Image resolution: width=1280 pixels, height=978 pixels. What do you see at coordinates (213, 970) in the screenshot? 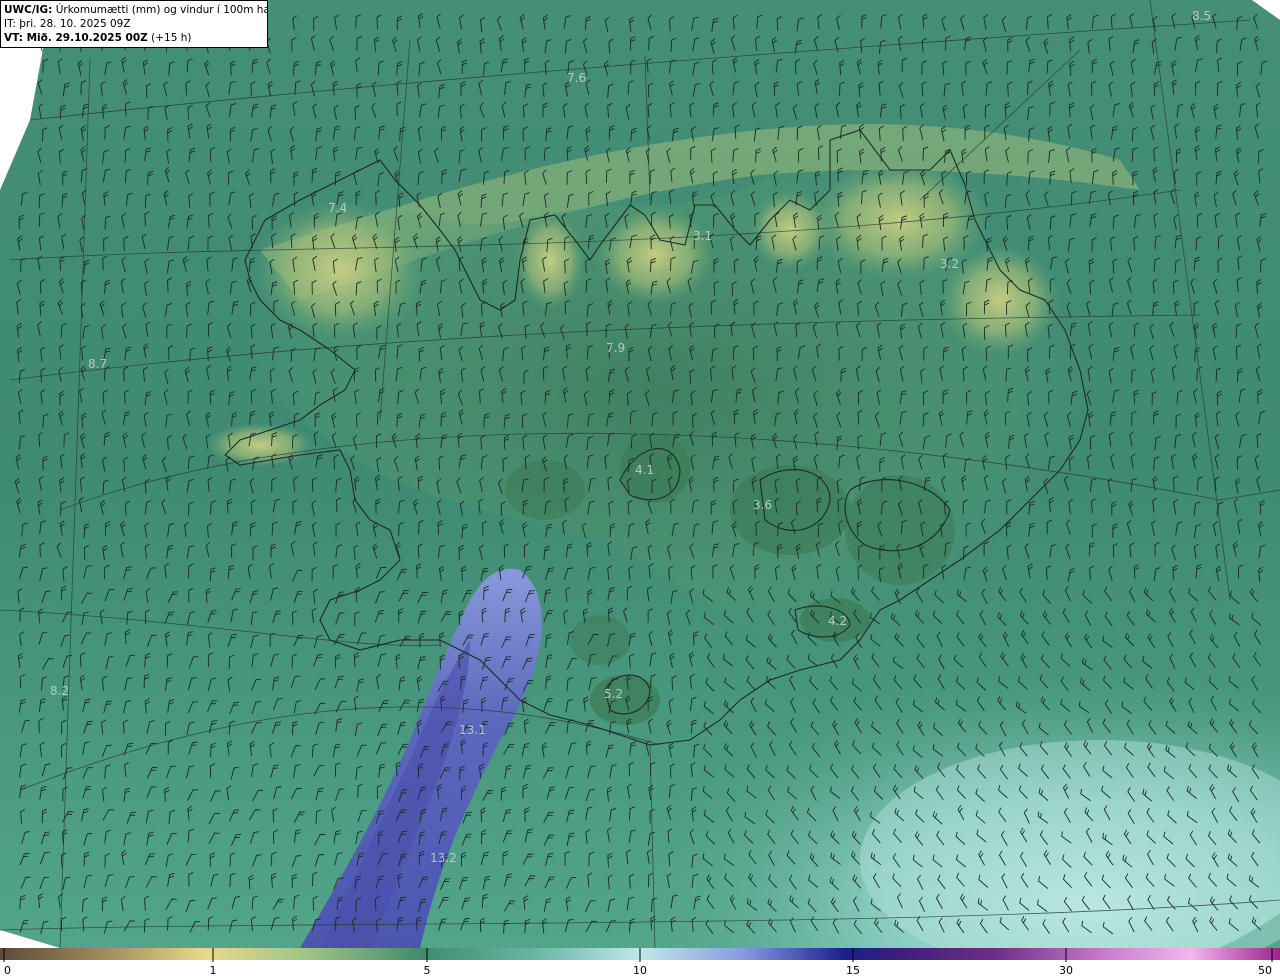
I see `colorbar-tick-label: 1` at bounding box center [213, 970].